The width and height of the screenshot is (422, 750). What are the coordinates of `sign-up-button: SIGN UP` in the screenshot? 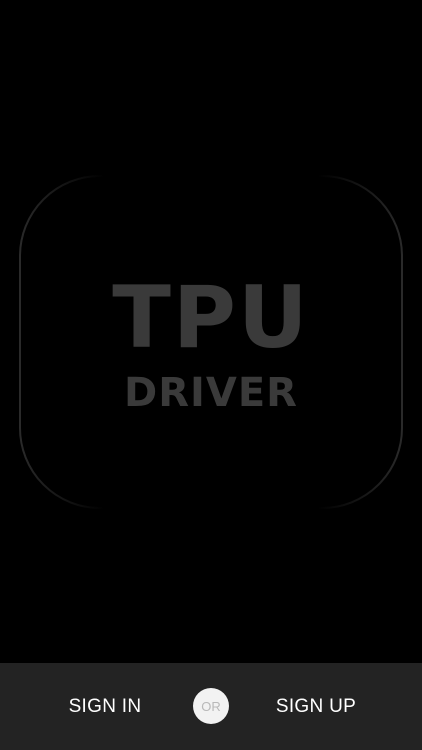 It's located at (316, 706).